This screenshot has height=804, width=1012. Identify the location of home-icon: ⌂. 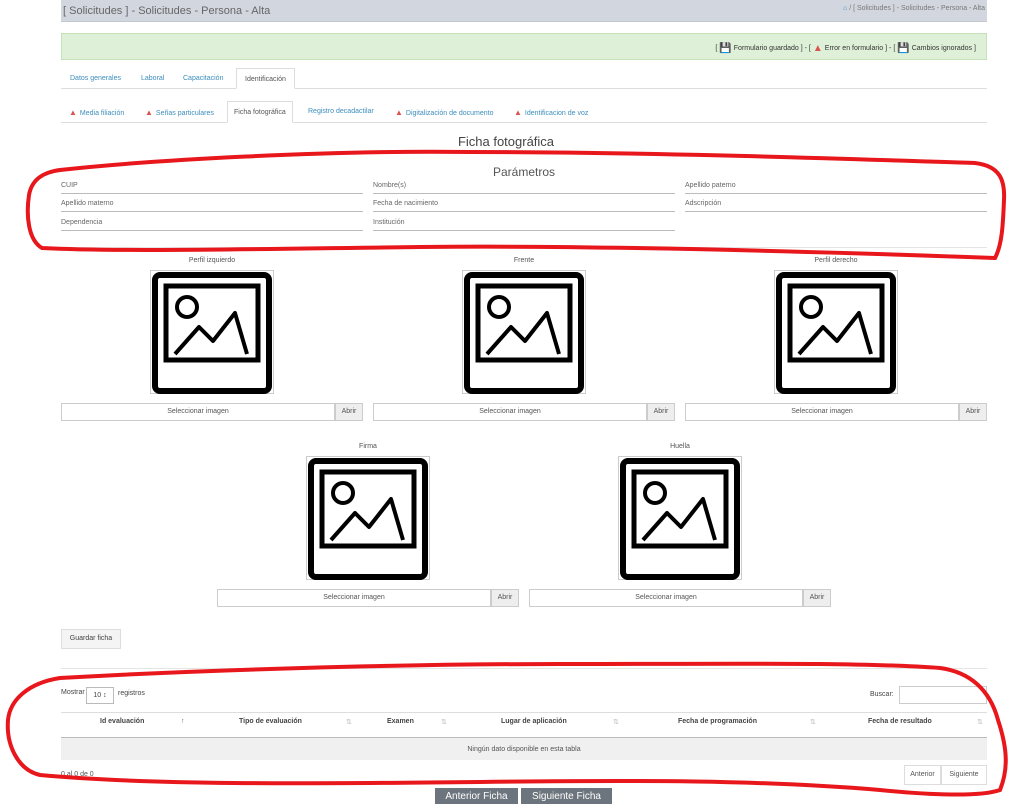
(845, 8).